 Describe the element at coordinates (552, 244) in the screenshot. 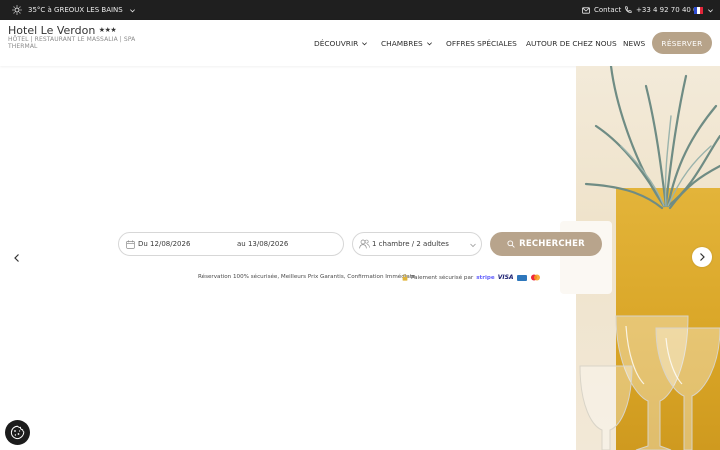

I see `search-button-label: RECHERCHER` at that location.